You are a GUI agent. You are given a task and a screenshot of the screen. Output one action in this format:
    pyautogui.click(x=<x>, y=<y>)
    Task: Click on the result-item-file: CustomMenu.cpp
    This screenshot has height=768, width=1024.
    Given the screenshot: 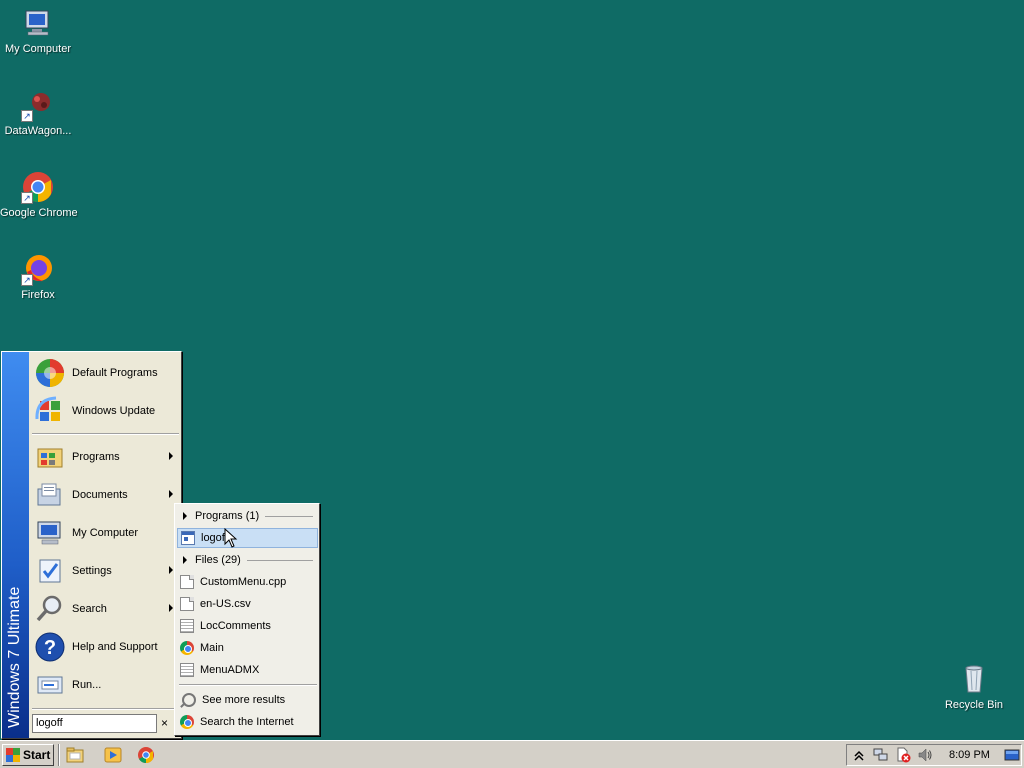 What is the action you would take?
    pyautogui.click(x=247, y=582)
    